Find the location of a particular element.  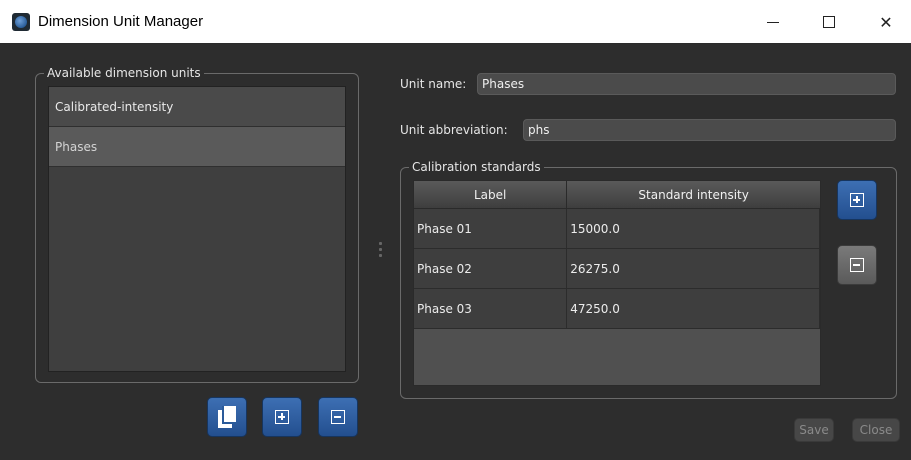

calibration-standards-group-title: Calibration standards is located at coordinates (476, 167).